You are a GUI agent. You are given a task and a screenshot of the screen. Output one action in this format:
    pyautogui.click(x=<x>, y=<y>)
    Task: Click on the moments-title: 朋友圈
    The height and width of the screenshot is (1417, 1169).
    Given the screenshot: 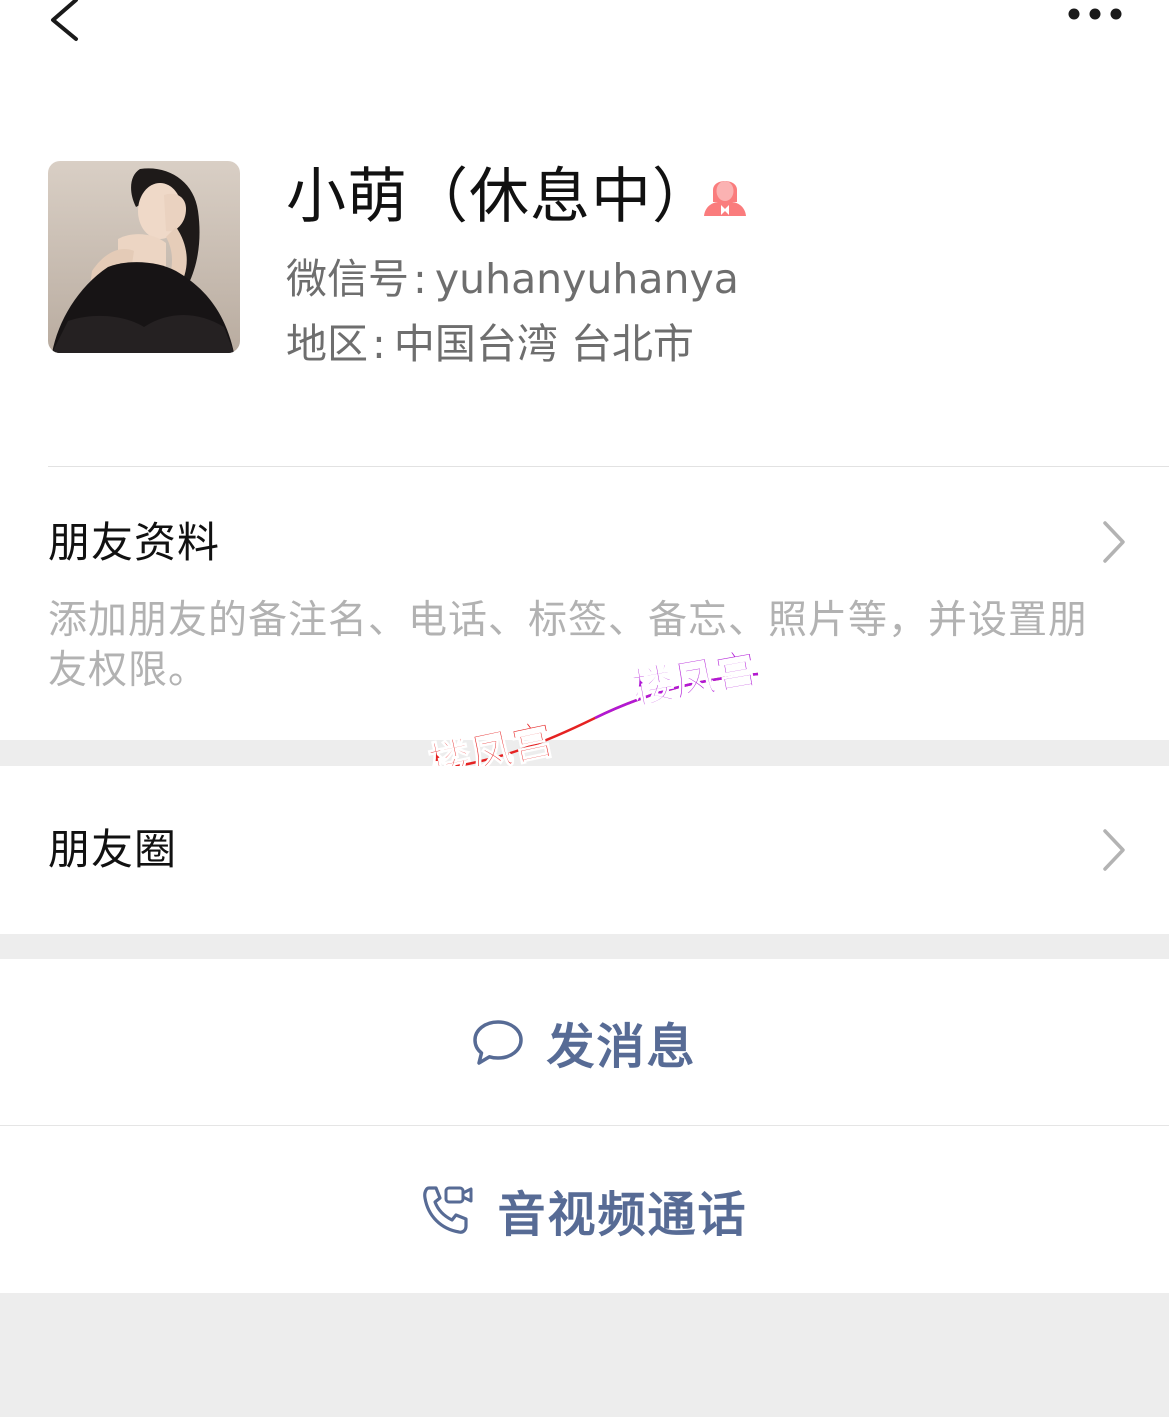 What is the action you would take?
    pyautogui.click(x=112, y=850)
    